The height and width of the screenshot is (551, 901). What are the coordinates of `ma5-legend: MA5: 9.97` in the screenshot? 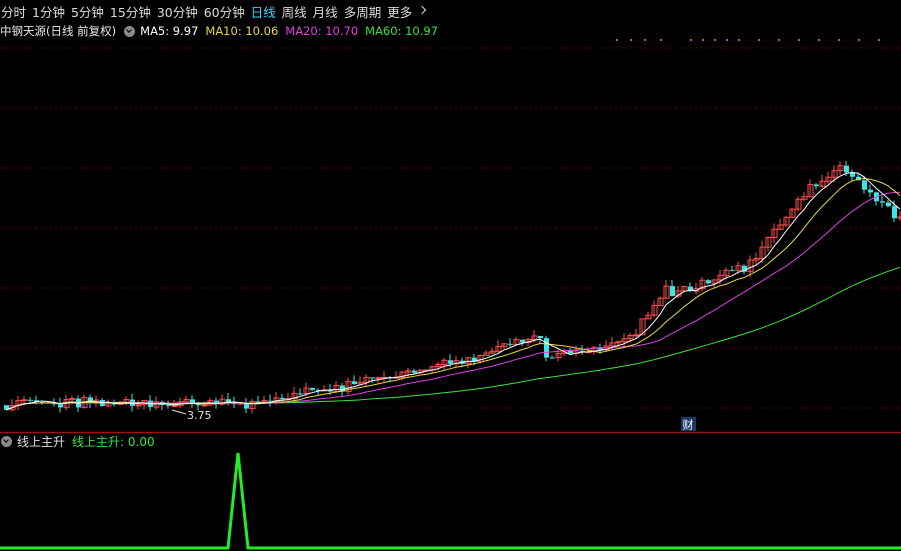 It's located at (169, 31).